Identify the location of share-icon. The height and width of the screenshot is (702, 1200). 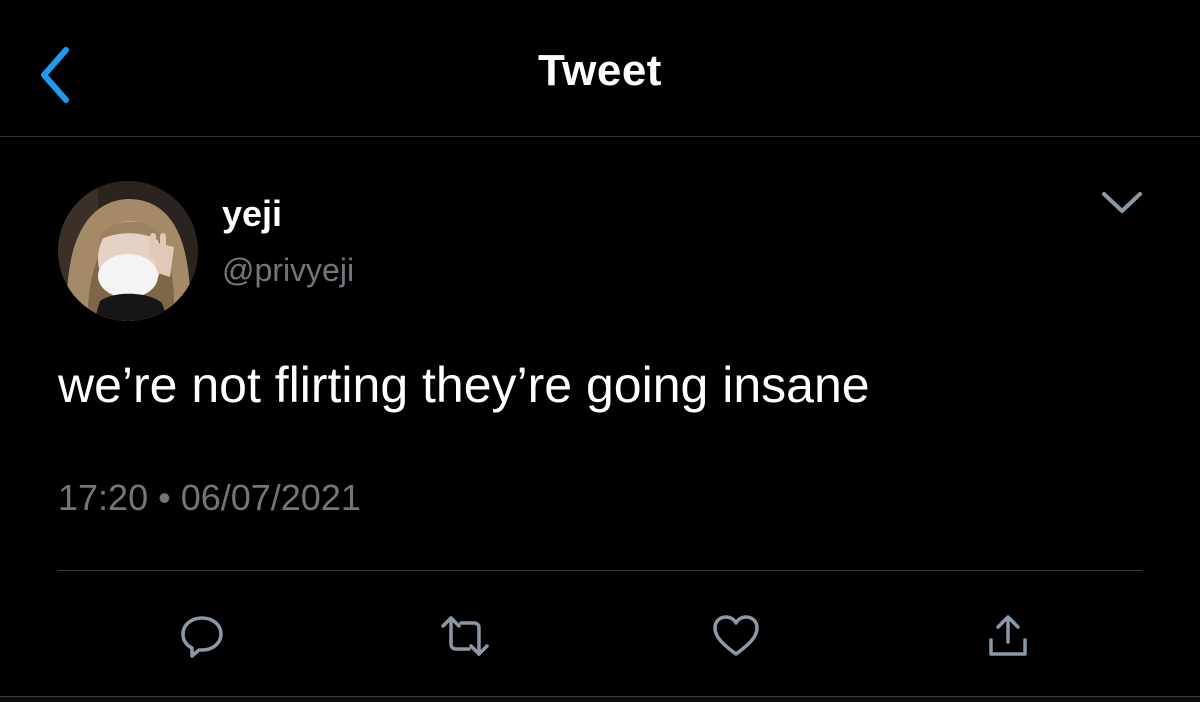
(1008, 635).